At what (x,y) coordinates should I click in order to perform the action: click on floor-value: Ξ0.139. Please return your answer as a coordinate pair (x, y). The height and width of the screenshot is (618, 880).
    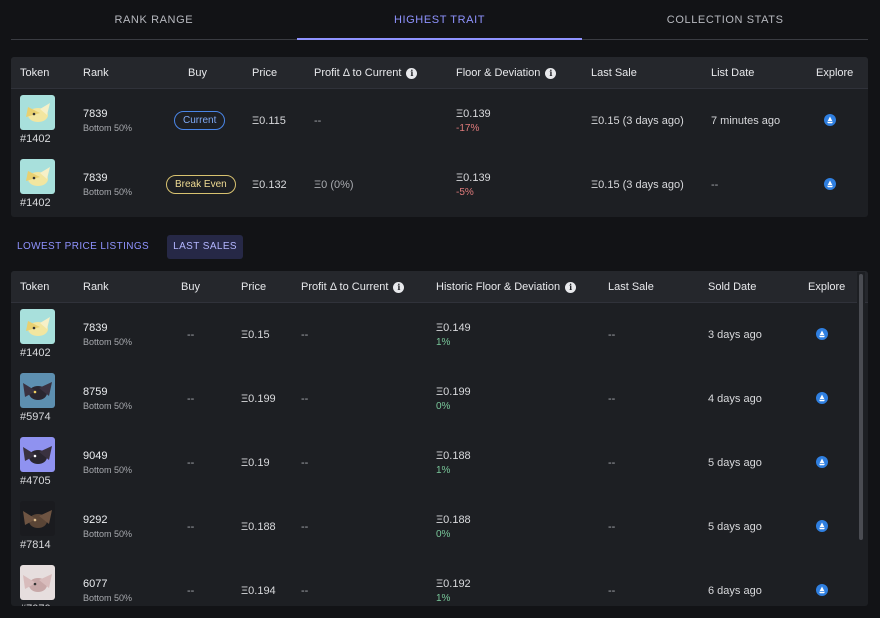
    Looking at the image, I should click on (473, 114).